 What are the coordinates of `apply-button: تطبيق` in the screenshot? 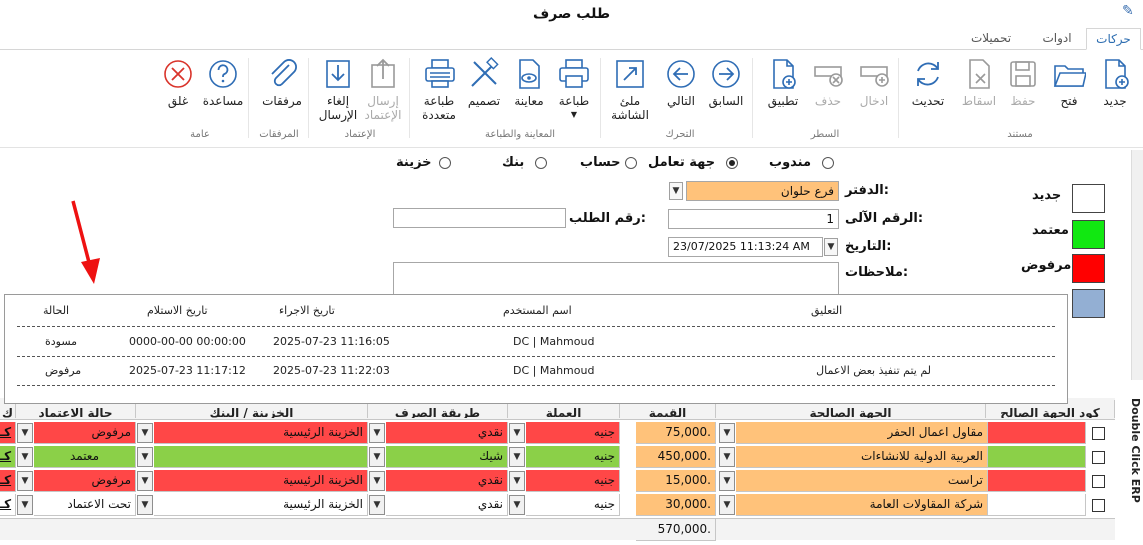 It's located at (783, 95).